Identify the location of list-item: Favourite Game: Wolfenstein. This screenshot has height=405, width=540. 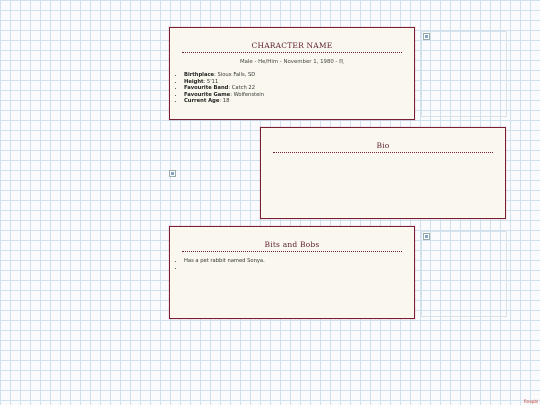
(299, 95).